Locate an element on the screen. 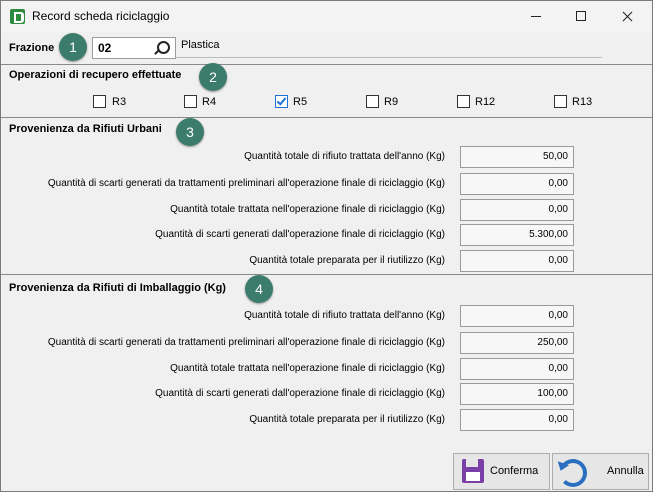 This screenshot has height=492, width=653. minimize-button is located at coordinates (536, 16).